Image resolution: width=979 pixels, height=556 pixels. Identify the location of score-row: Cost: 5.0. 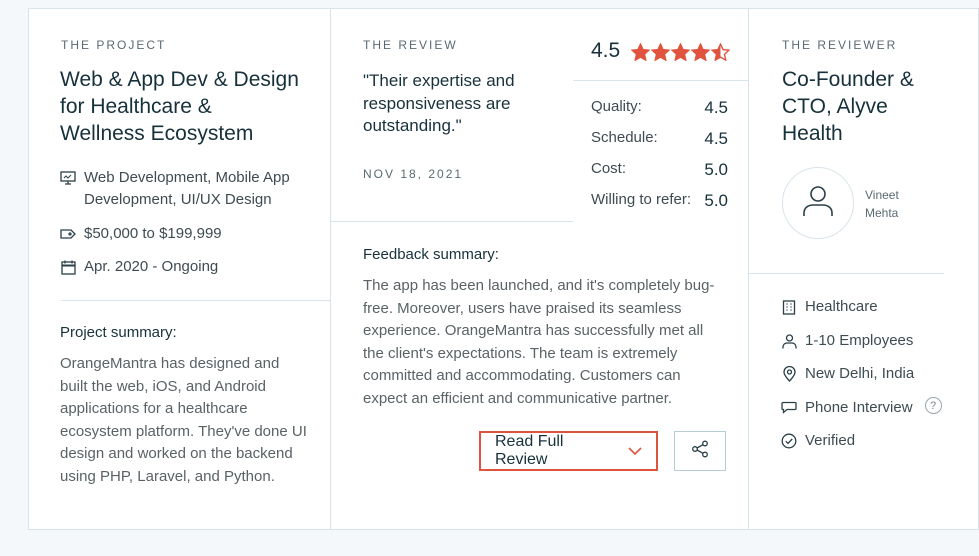
(659, 170).